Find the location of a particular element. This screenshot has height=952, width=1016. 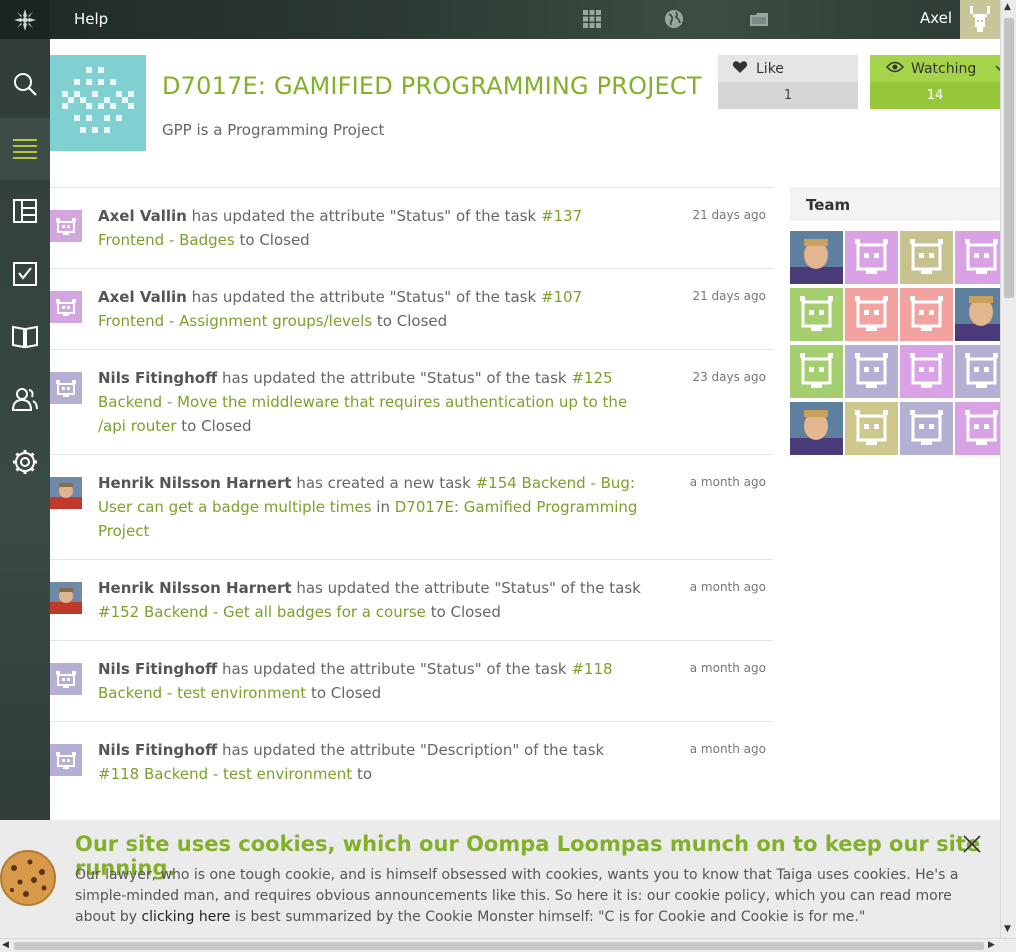

sidebar-item-settings is located at coordinates (25, 462).